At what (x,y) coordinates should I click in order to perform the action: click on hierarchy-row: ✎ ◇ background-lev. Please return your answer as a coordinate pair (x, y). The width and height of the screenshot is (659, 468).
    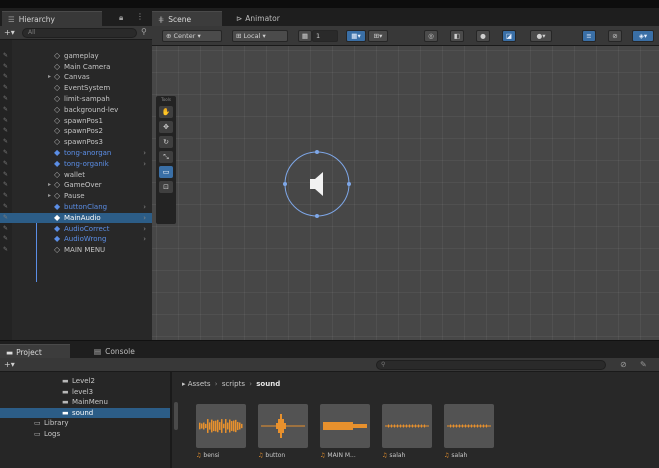
    Looking at the image, I should click on (76, 110).